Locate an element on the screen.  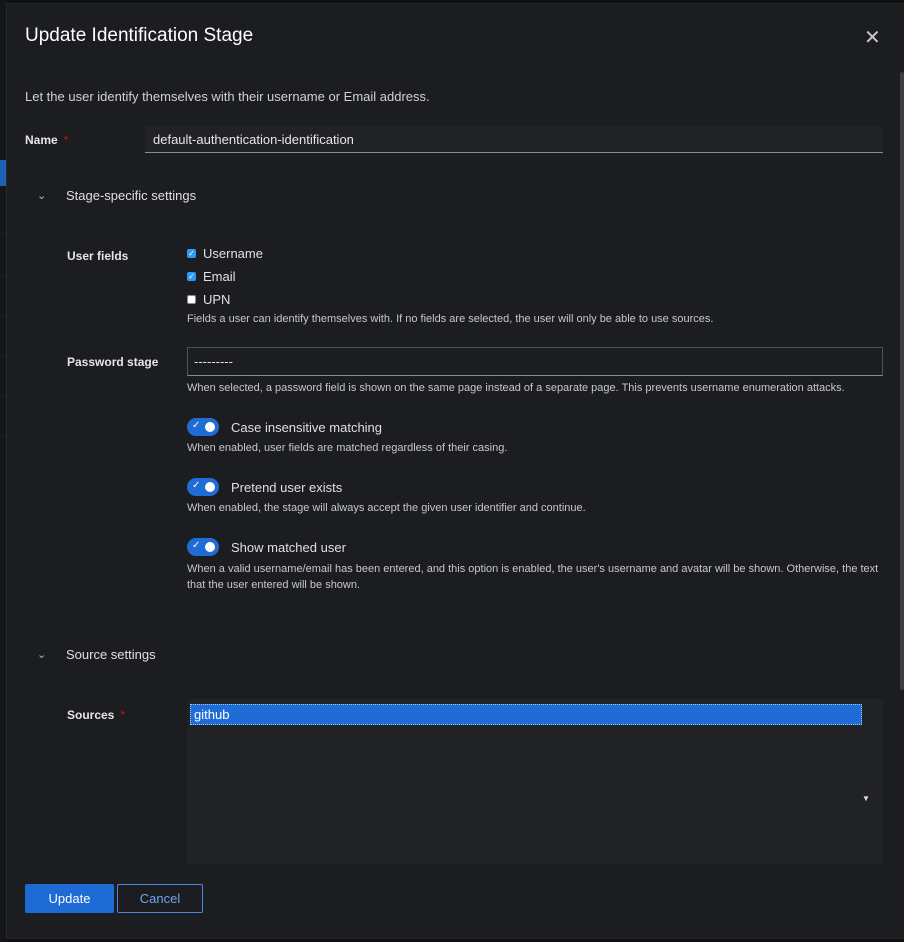
user-fields-label: User fields is located at coordinates (98, 256).